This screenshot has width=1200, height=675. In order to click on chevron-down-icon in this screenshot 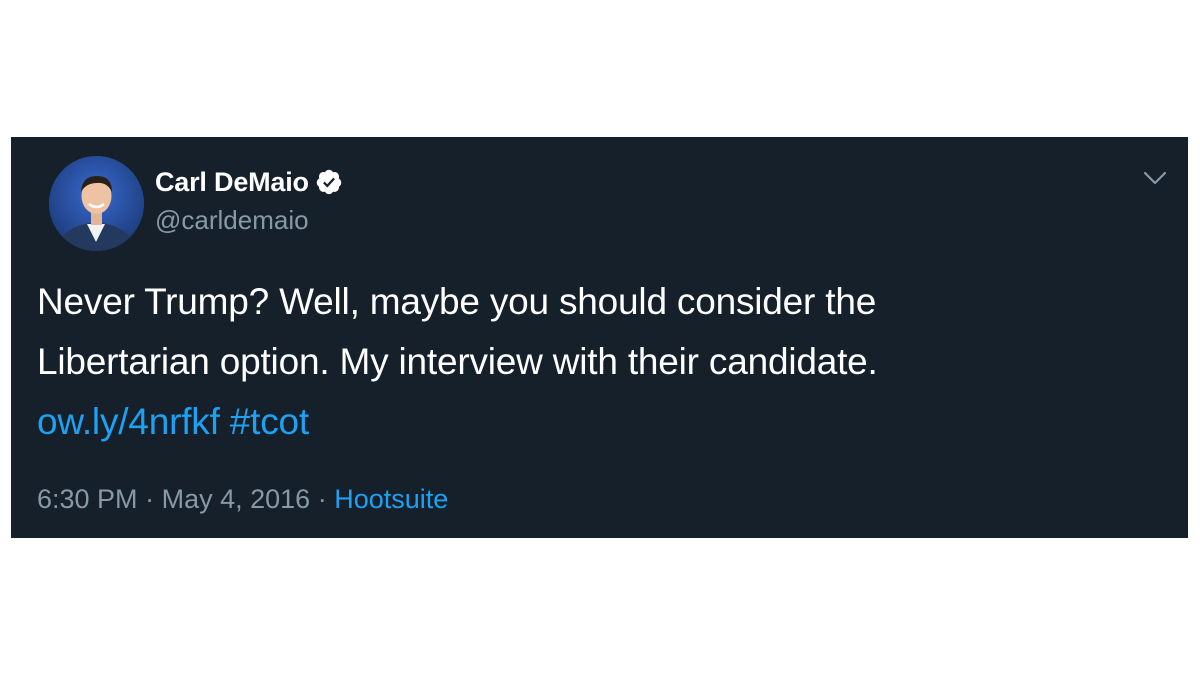, I will do `click(1155, 178)`.